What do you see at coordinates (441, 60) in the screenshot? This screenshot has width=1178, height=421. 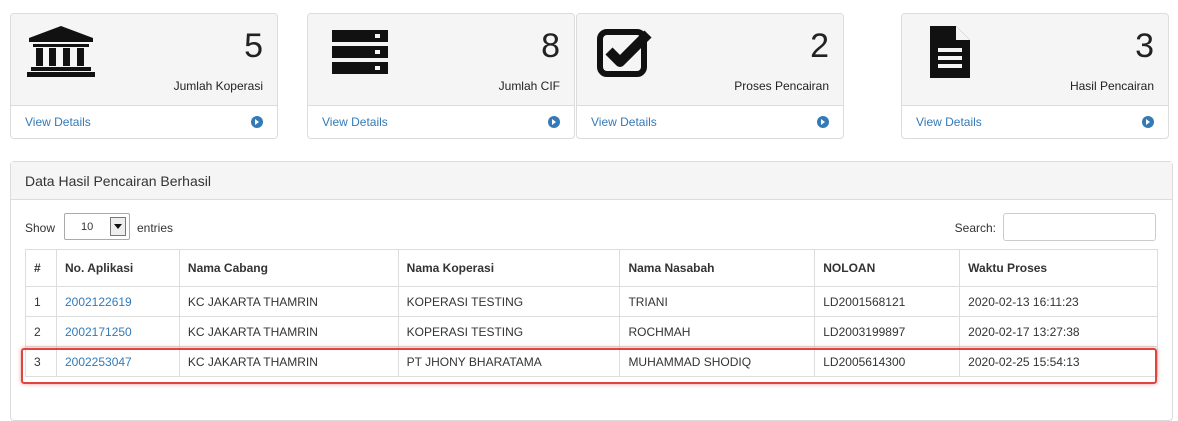 I see `stat-card-header: 8 Jumlah CIF` at bounding box center [441, 60].